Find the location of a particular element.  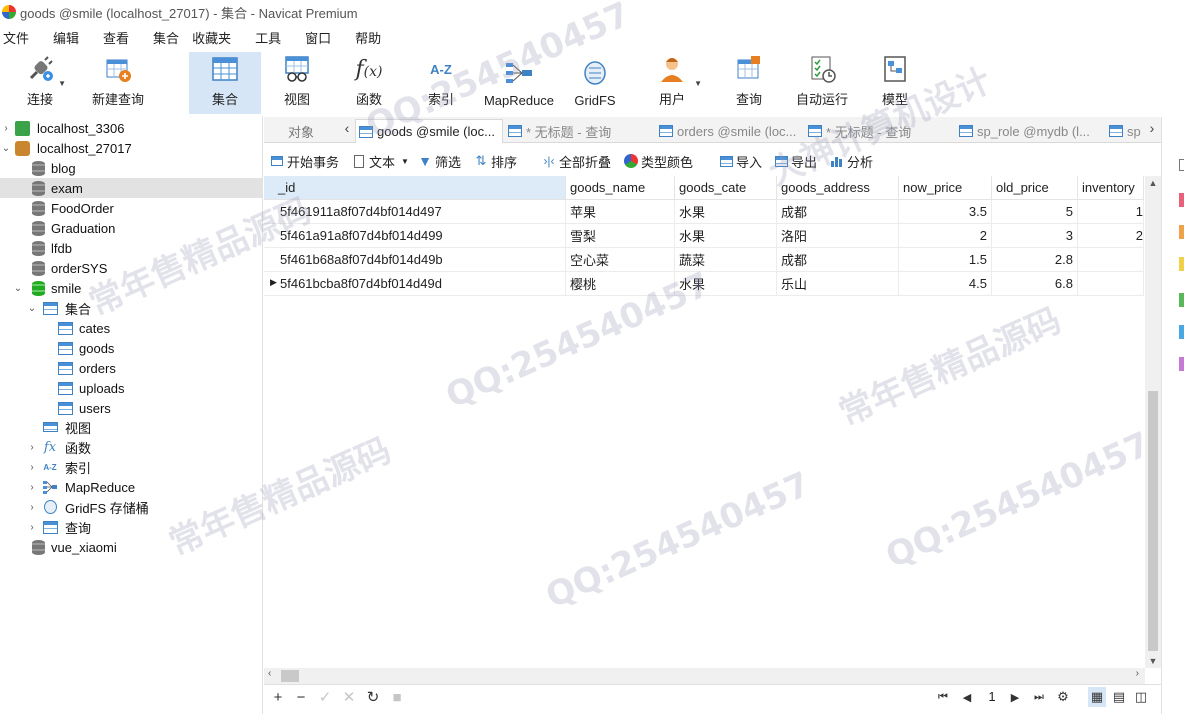

collapse-all-button: ›|‹ 全部折叠 is located at coordinates (576, 161).